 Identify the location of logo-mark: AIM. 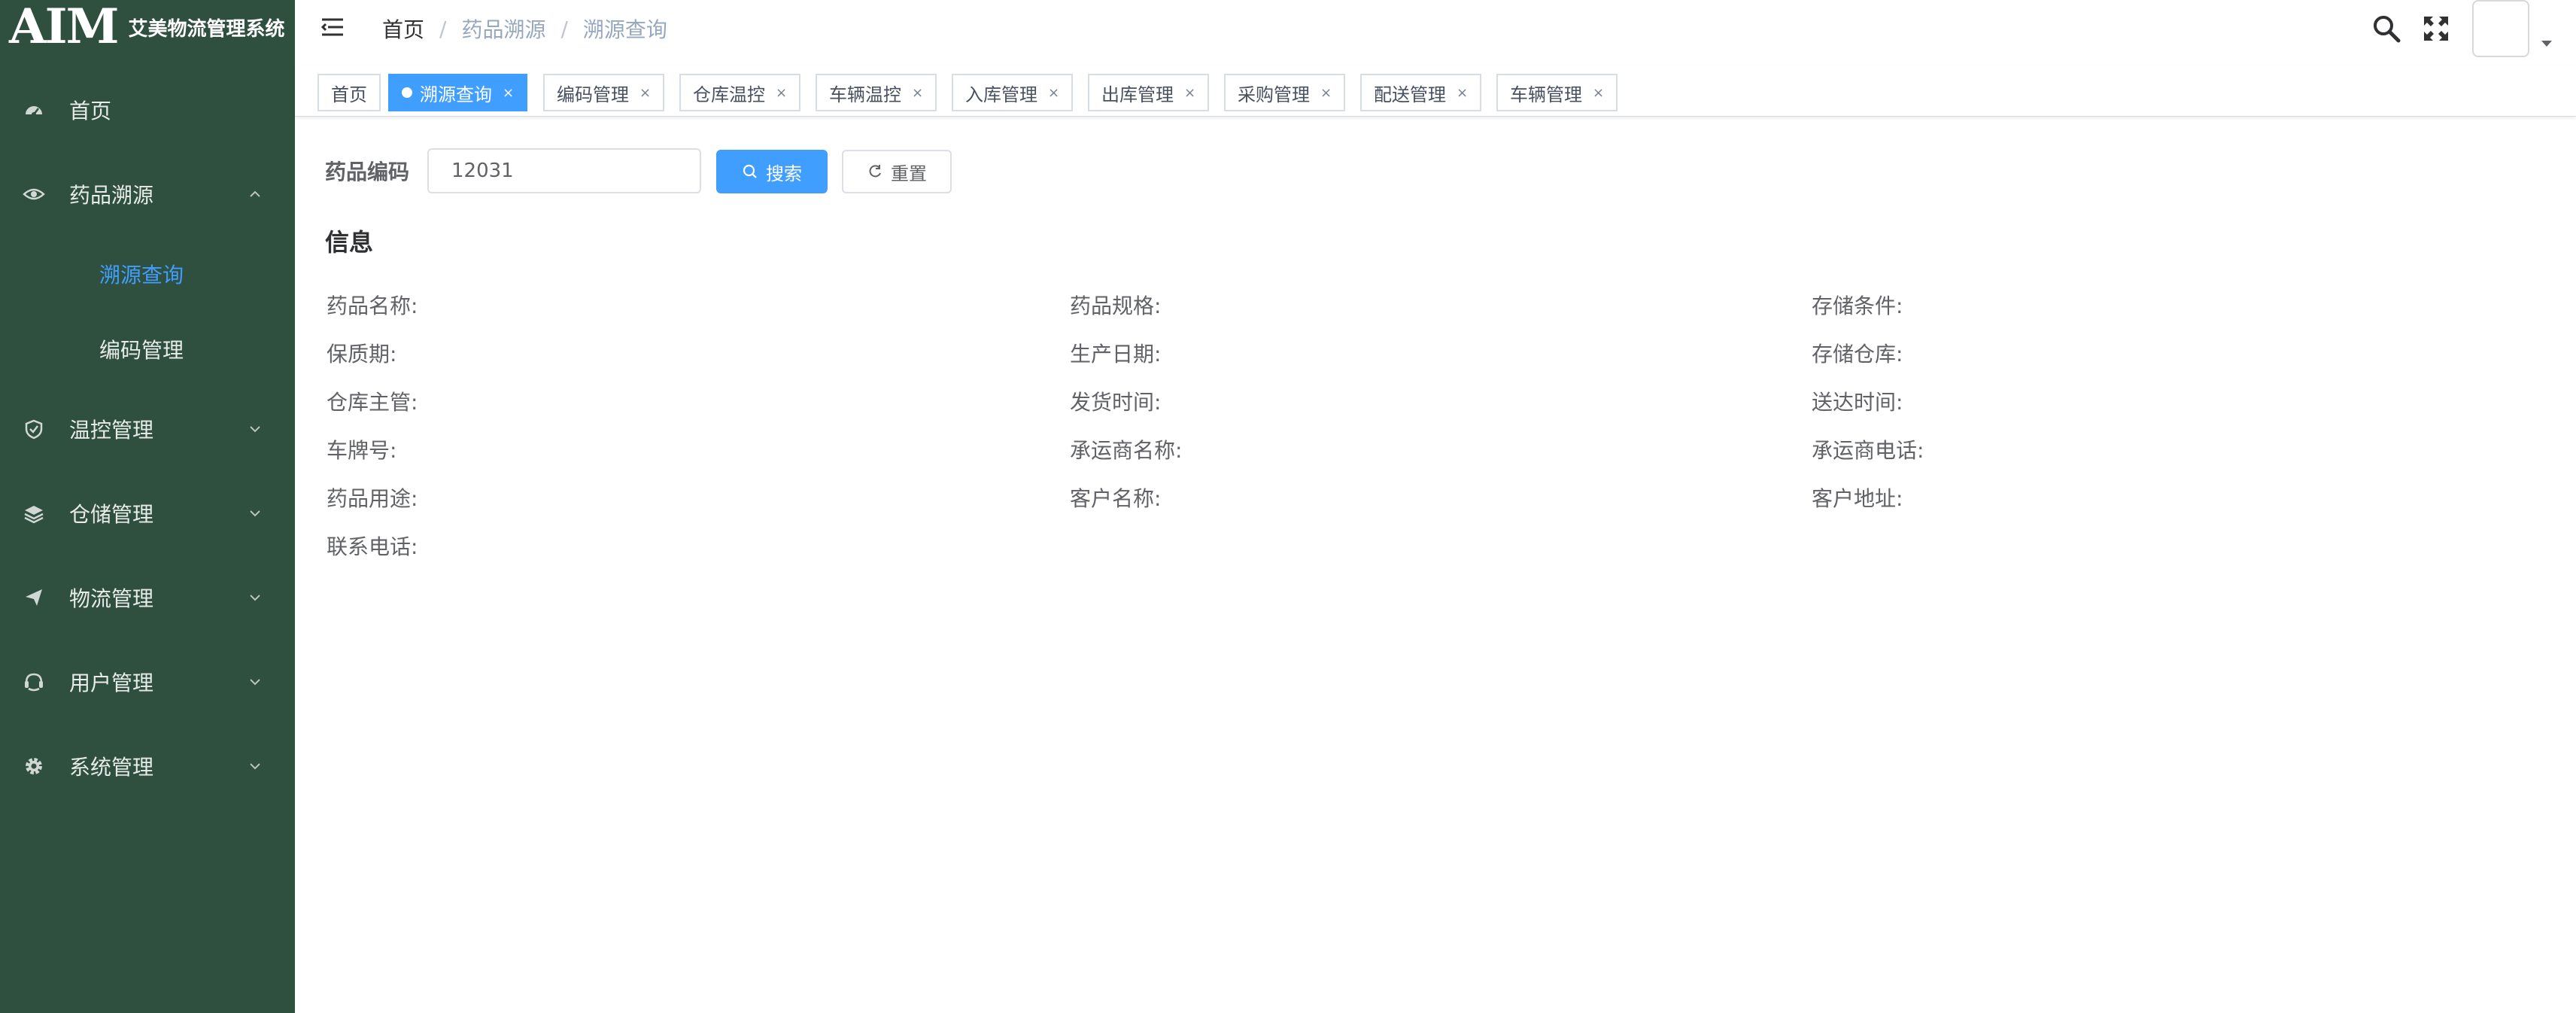
(64, 27).